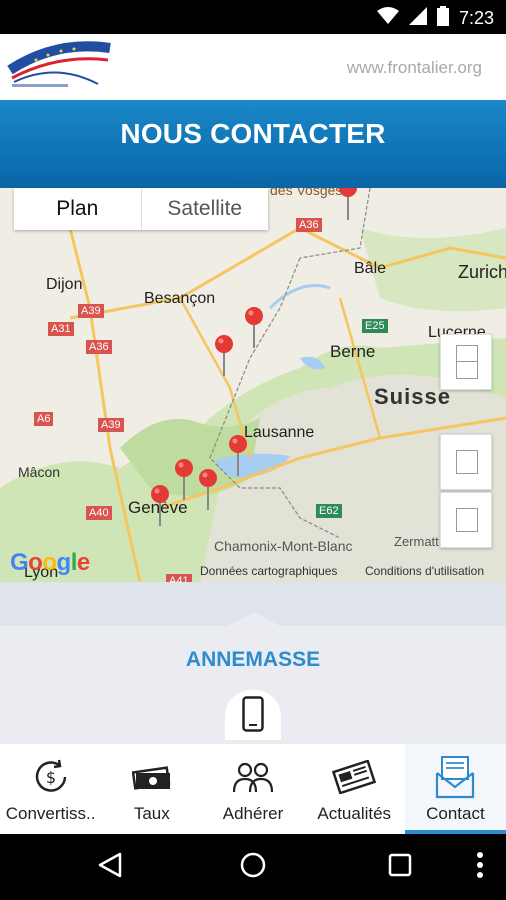 This screenshot has width=506, height=900. What do you see at coordinates (253, 67) in the screenshot?
I see `app-header: www.frontalier.org` at bounding box center [253, 67].